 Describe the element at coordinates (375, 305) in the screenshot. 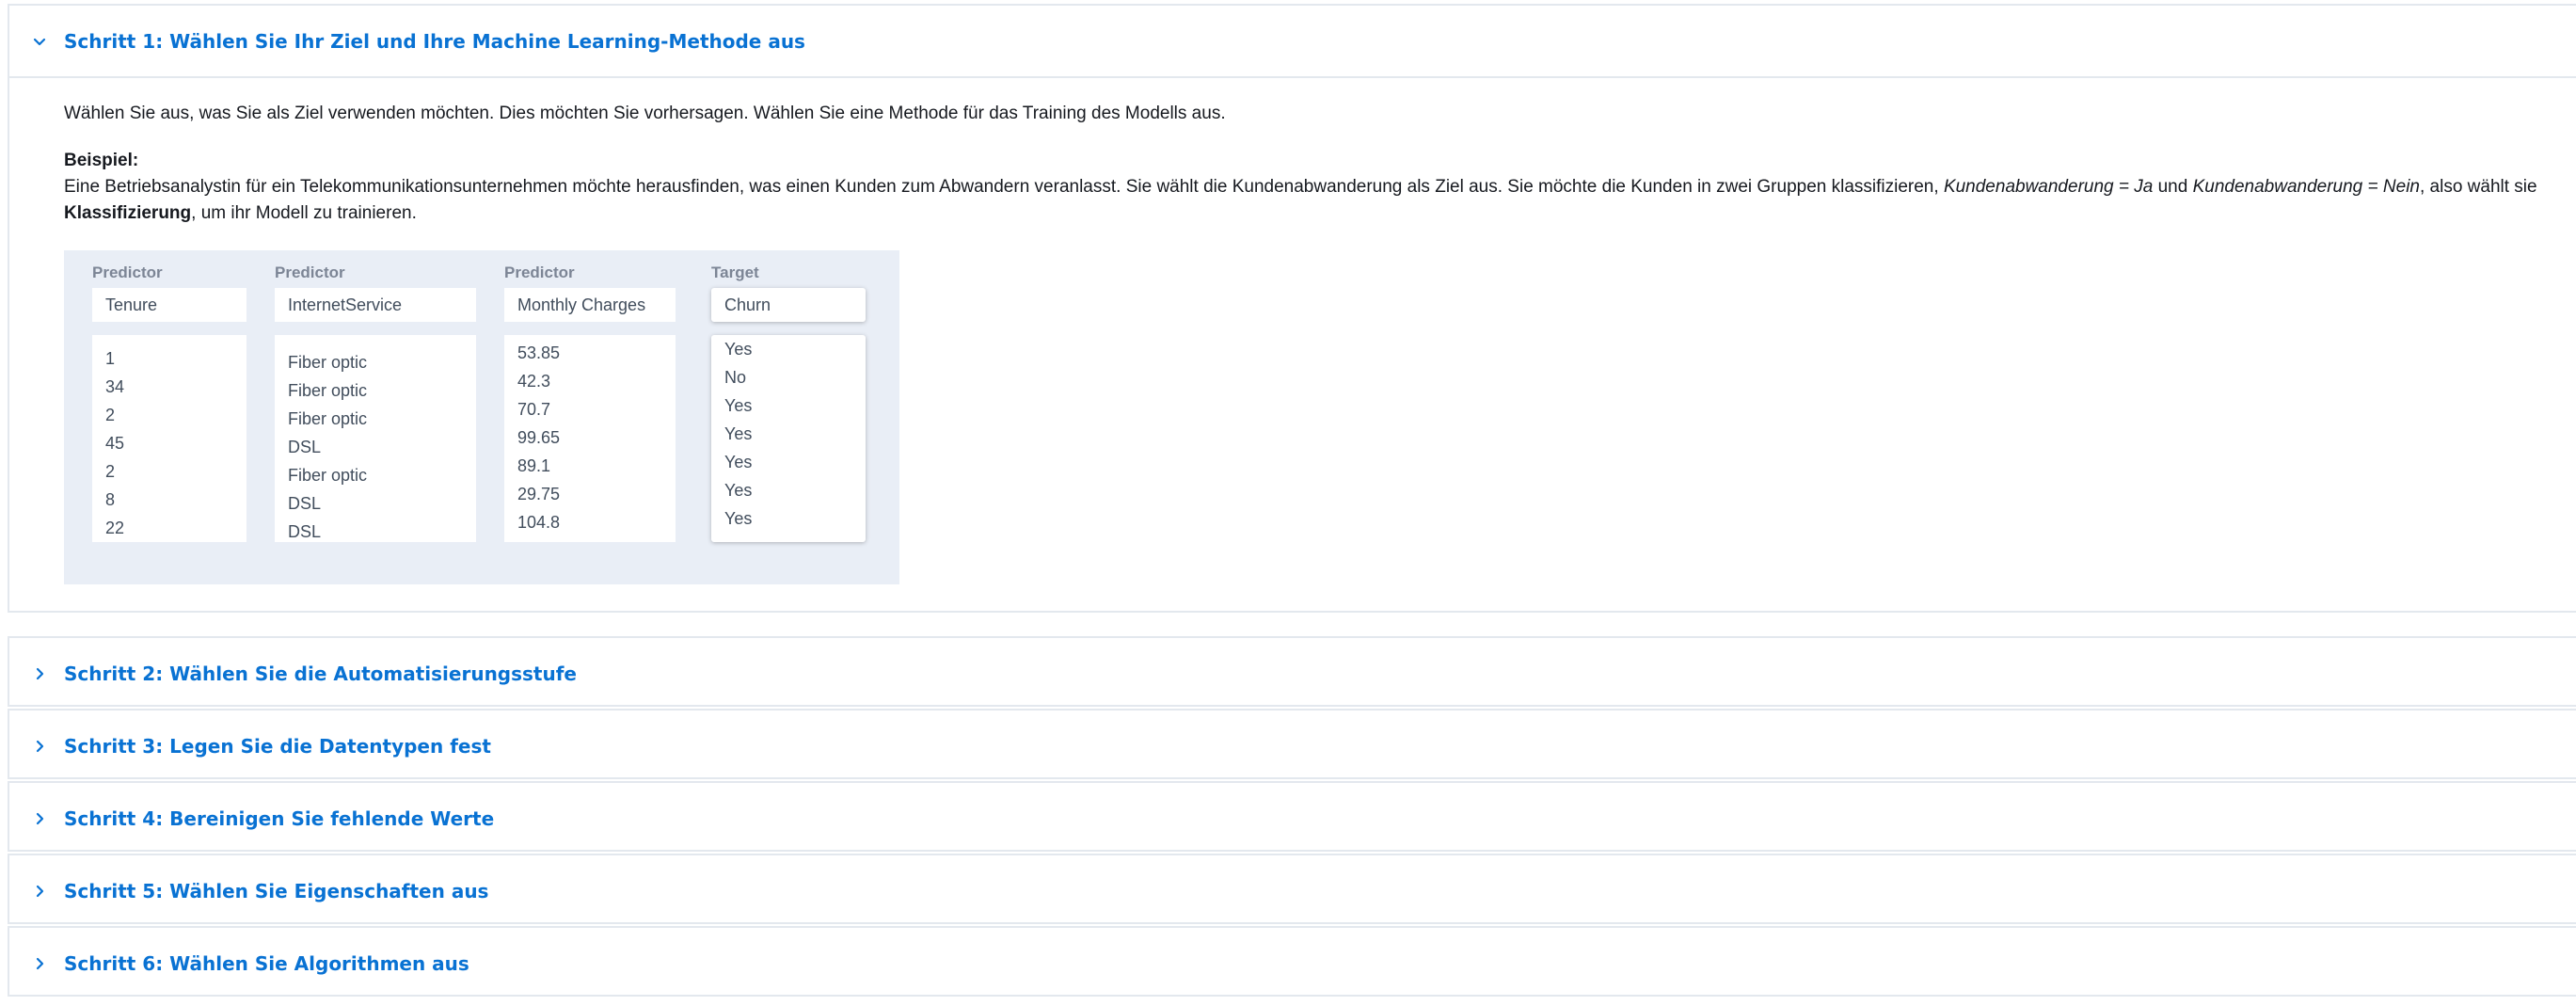

I see `column-name: InternetService` at that location.